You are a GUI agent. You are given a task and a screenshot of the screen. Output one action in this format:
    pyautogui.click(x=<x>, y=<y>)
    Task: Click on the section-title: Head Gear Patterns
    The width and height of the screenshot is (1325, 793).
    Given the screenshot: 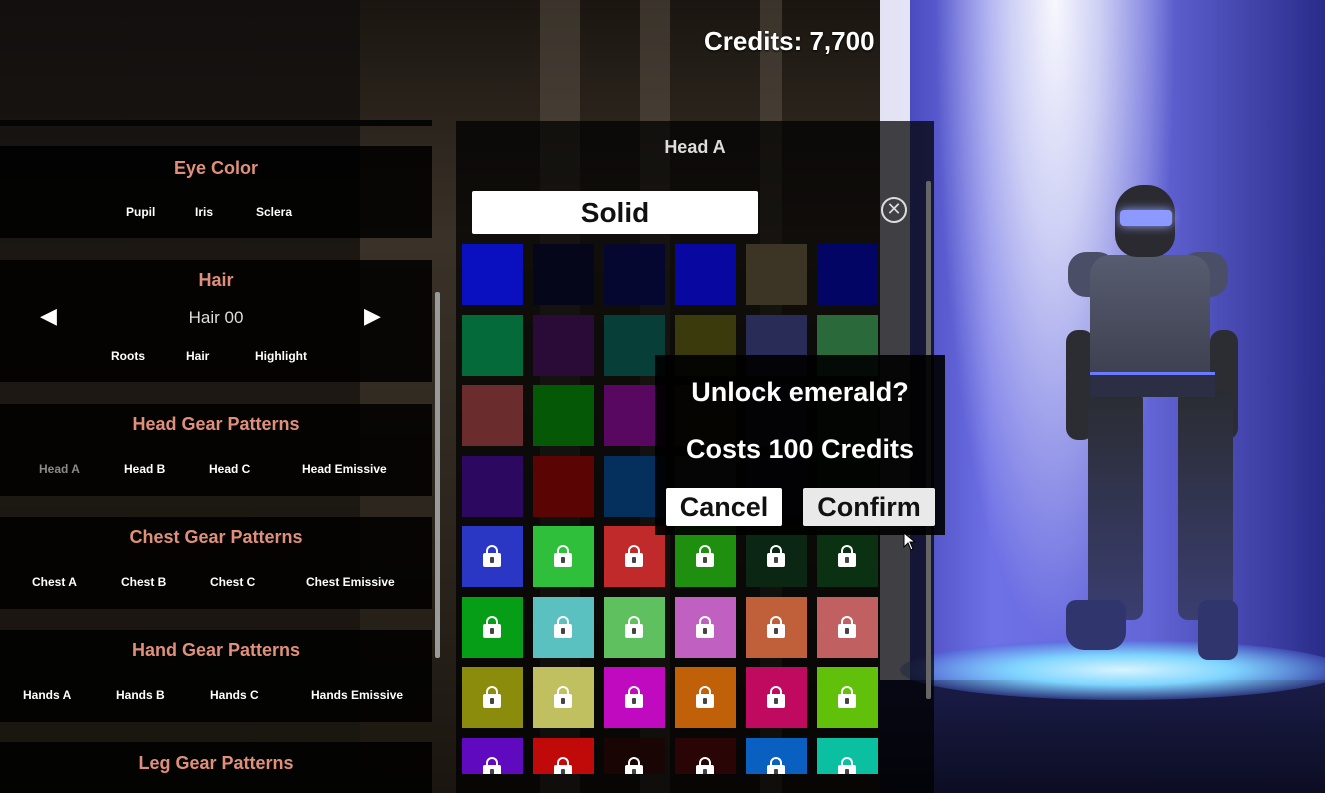 What is the action you would take?
    pyautogui.click(x=216, y=424)
    